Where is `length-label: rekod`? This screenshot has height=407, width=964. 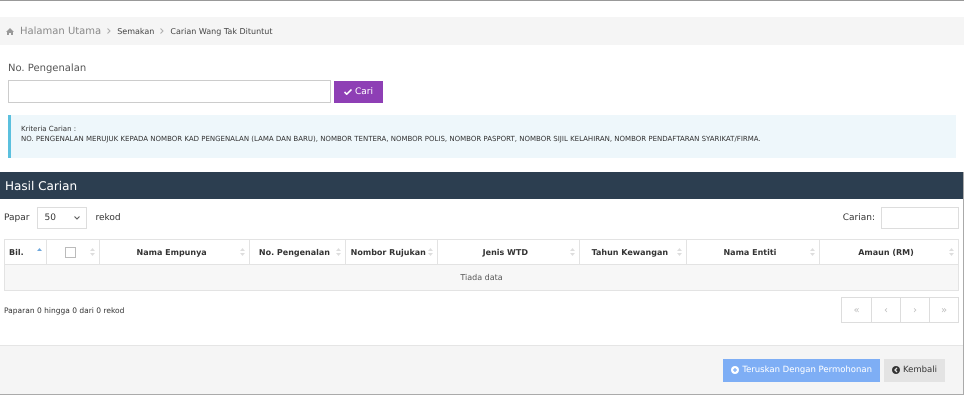
length-label: rekod is located at coordinates (108, 218).